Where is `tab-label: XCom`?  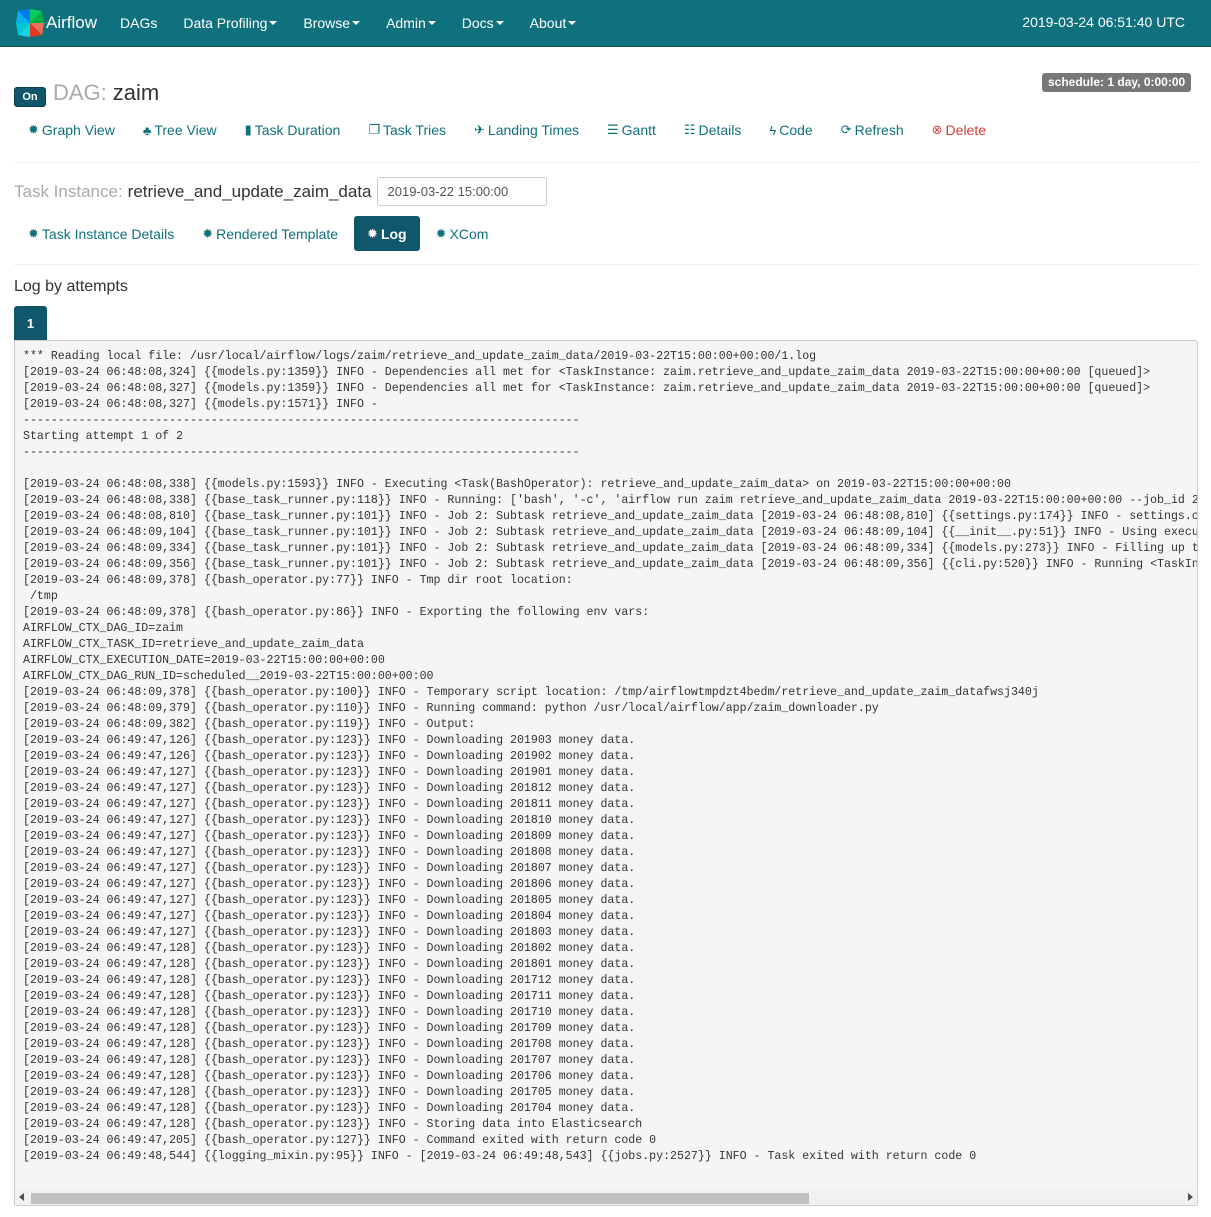 tab-label: XCom is located at coordinates (469, 233).